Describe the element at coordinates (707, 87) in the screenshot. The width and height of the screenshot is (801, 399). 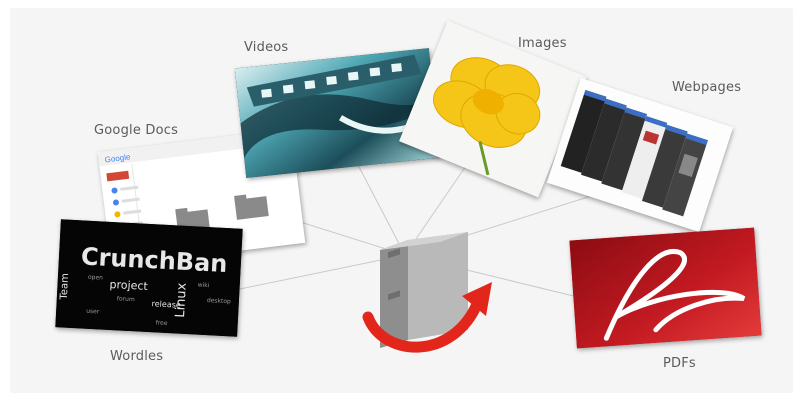
I see `label-webpages: Webpages` at that location.